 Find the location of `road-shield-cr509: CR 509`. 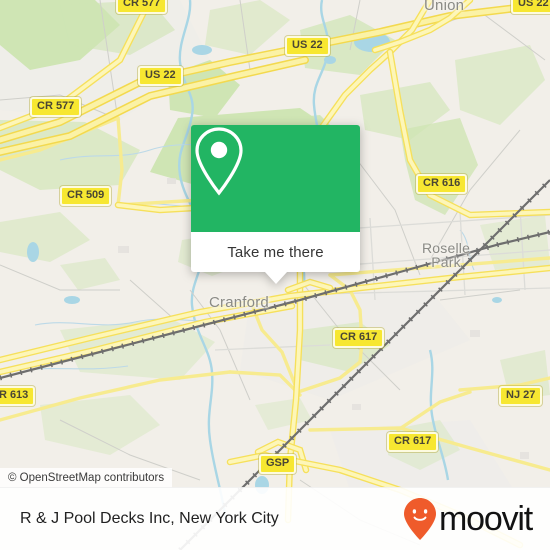

road-shield-cr509: CR 509 is located at coordinates (86, 196).